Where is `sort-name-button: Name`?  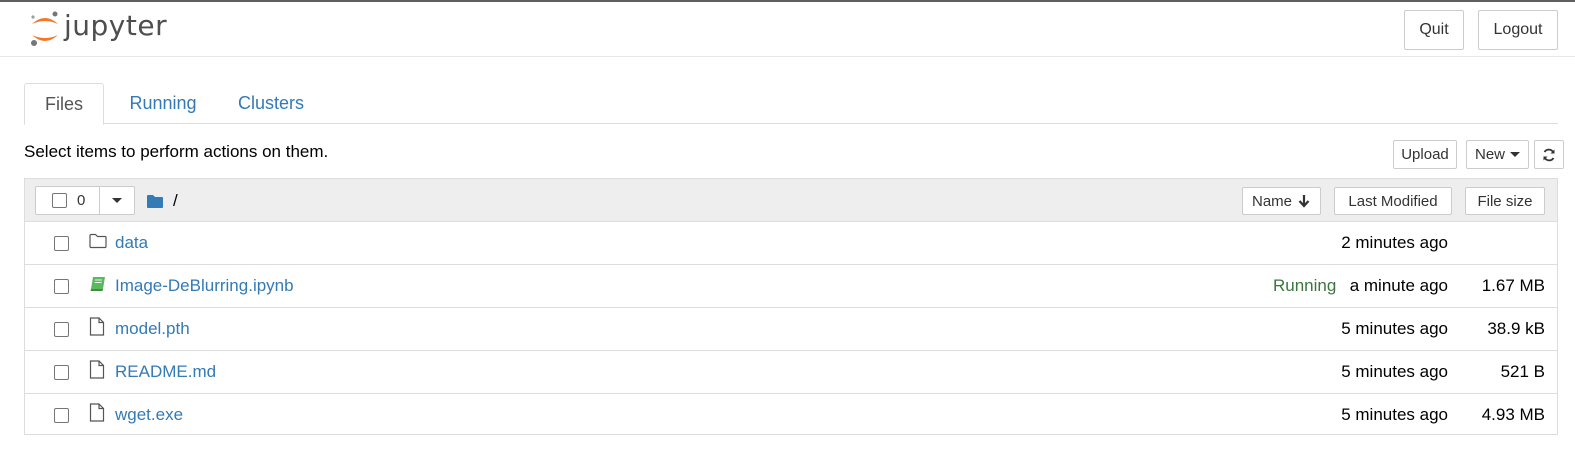
sort-name-button: Name is located at coordinates (1281, 201).